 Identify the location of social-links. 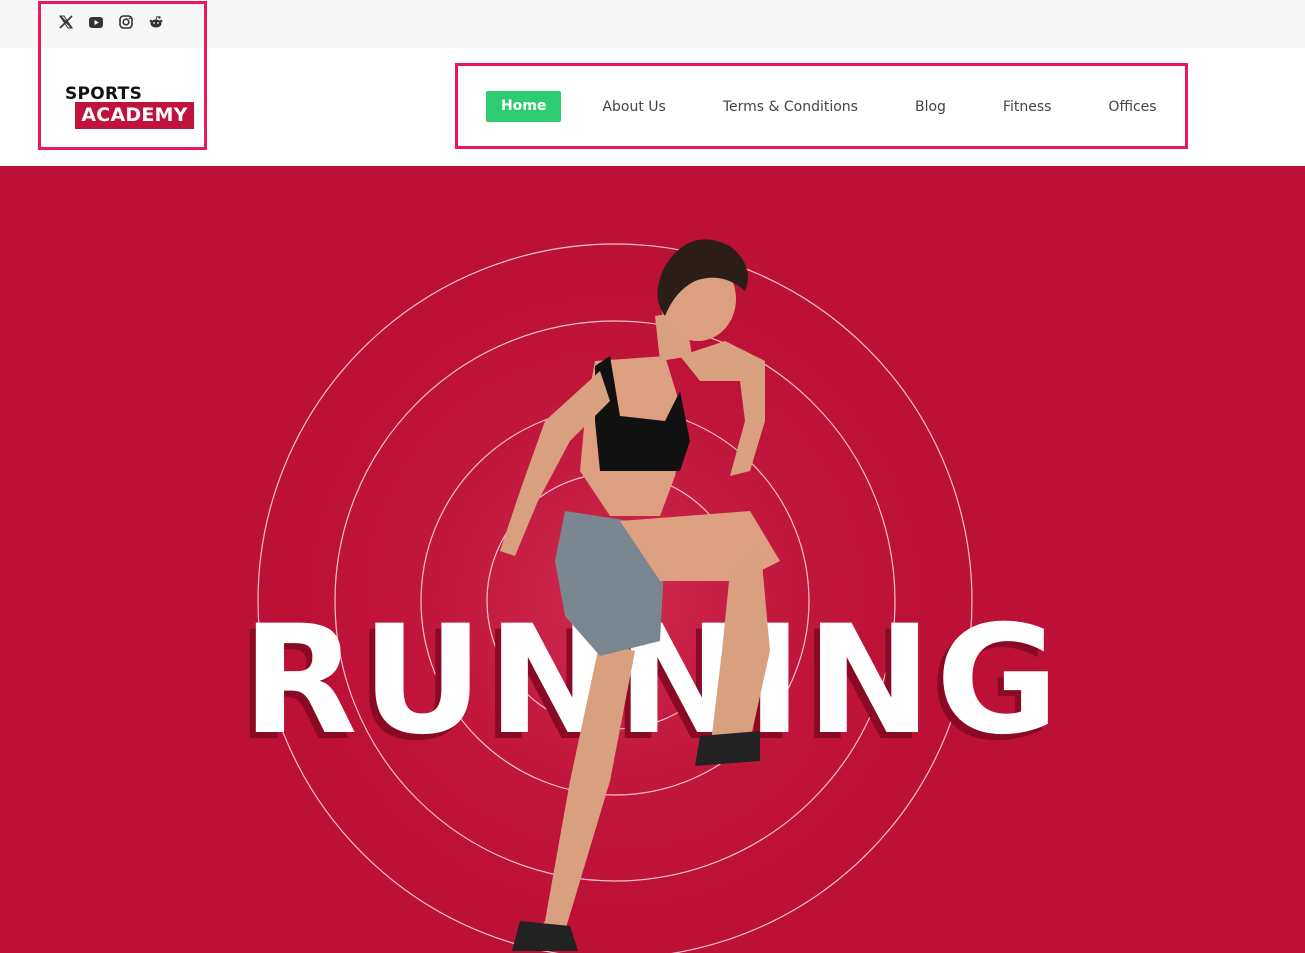
(111, 22).